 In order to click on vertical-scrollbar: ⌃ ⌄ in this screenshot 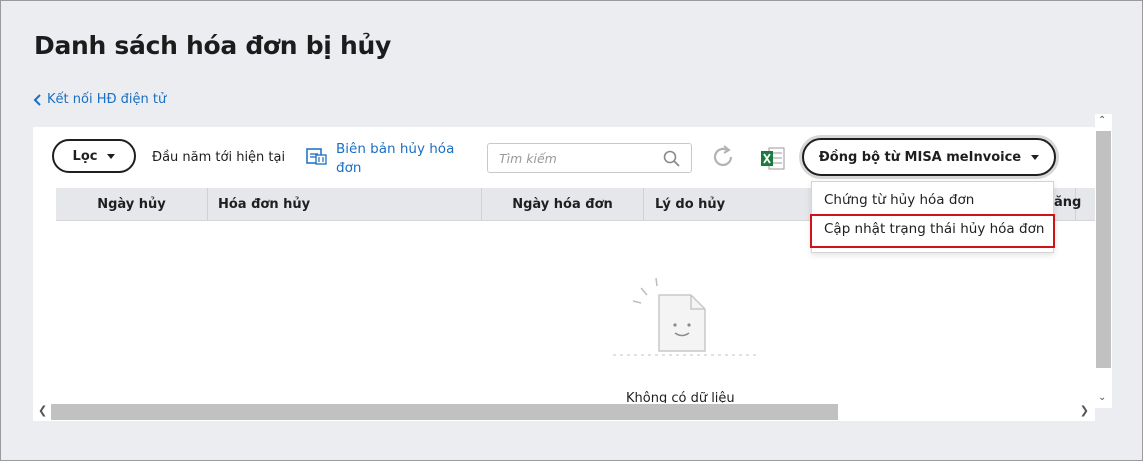, I will do `click(1103, 261)`.